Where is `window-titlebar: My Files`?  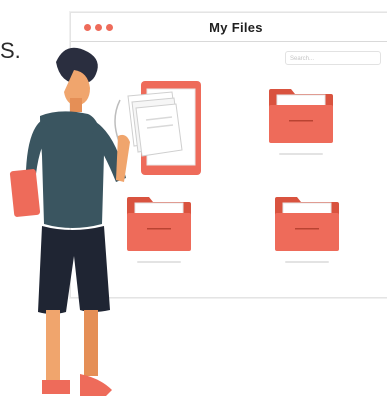 window-titlebar: My Files is located at coordinates (229, 27).